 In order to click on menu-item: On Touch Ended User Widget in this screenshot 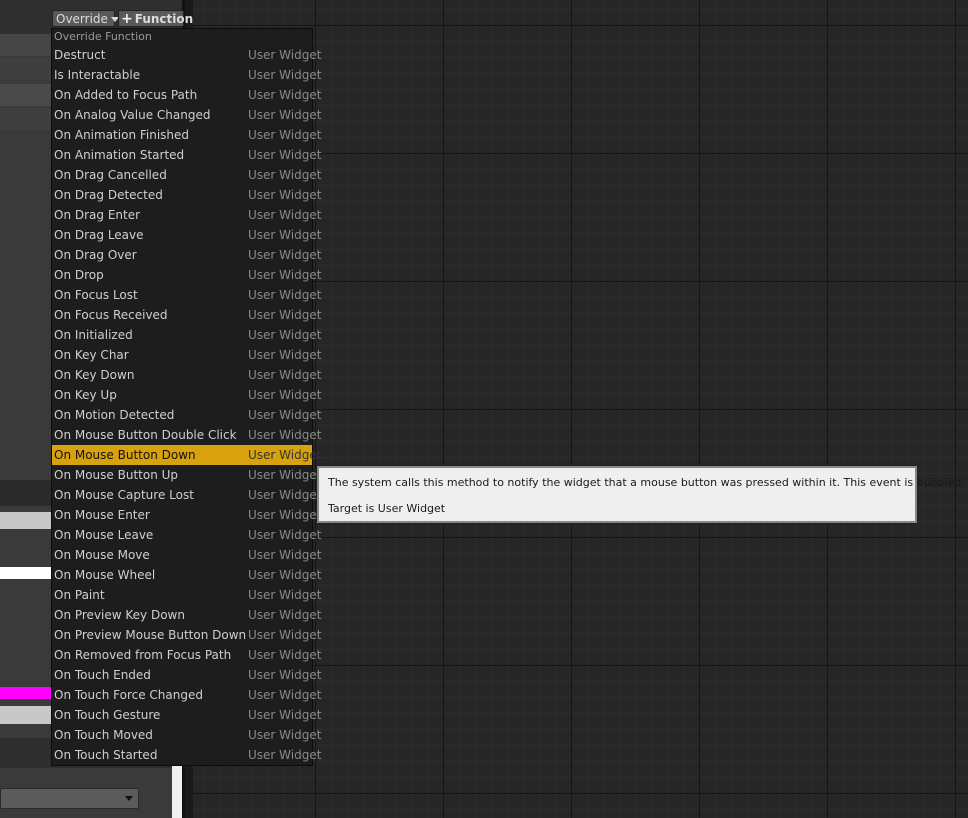, I will do `click(186, 675)`.